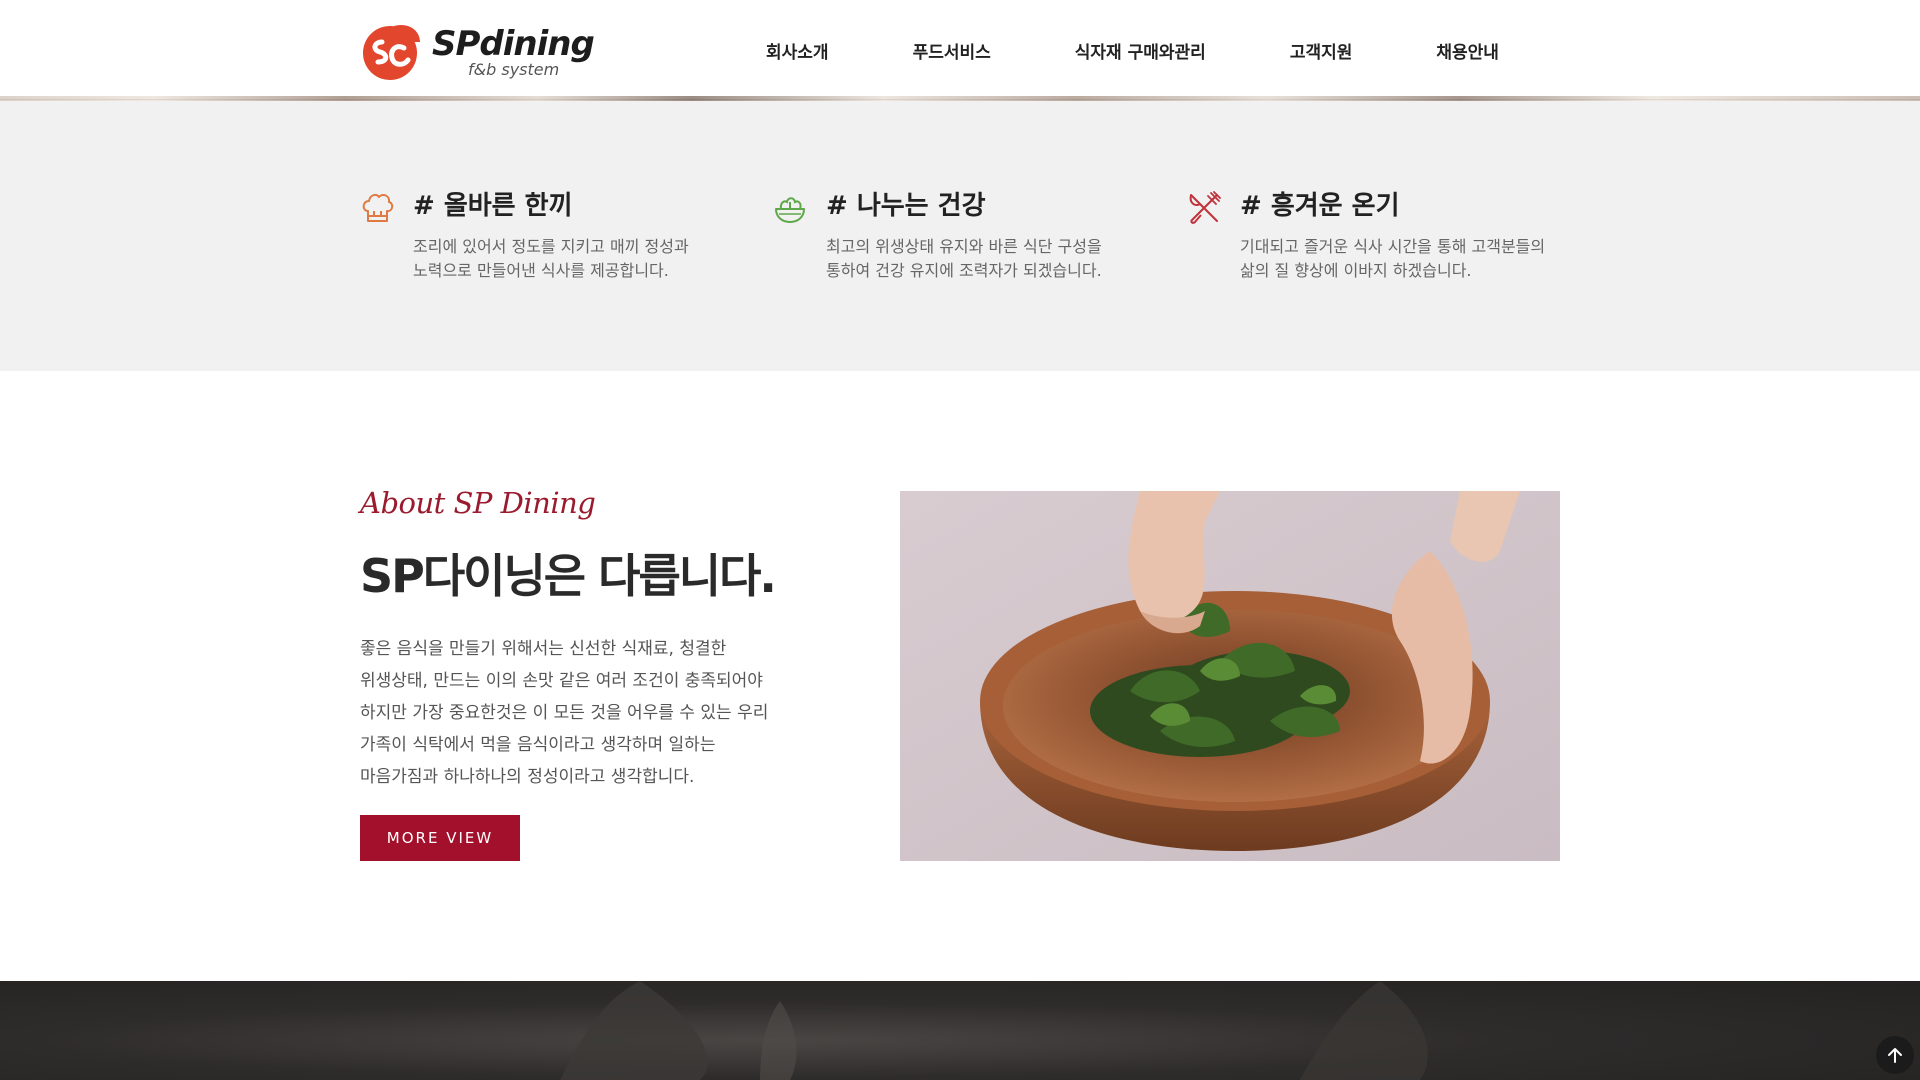  Describe the element at coordinates (538, 745) in the screenshot. I see `about-body-line: 가족이 식탁에서 먹을 음식이라고 생각하며 일하는` at that location.